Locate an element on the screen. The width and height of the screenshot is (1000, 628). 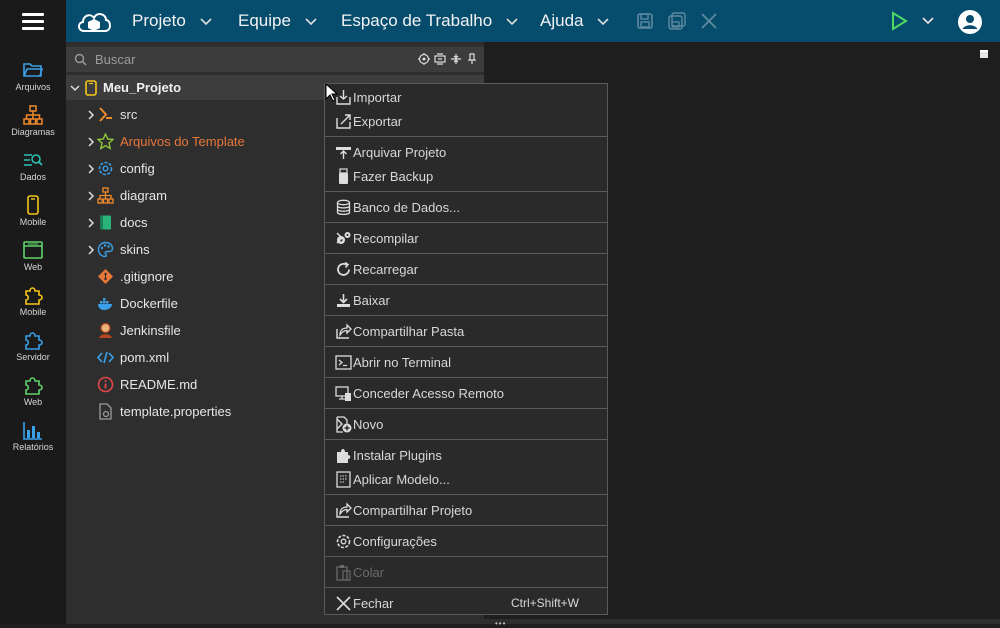
mouse-cursor-icon is located at coordinates (332, 92).